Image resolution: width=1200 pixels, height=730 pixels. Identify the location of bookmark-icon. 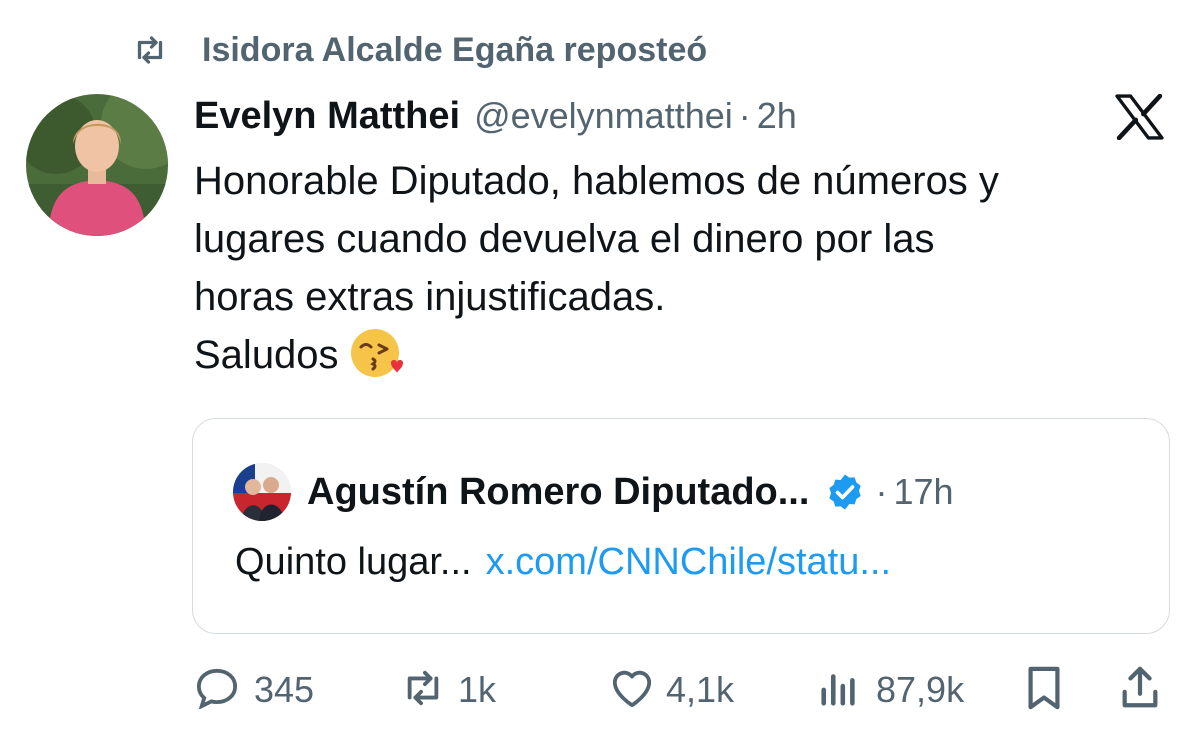
(1044, 690).